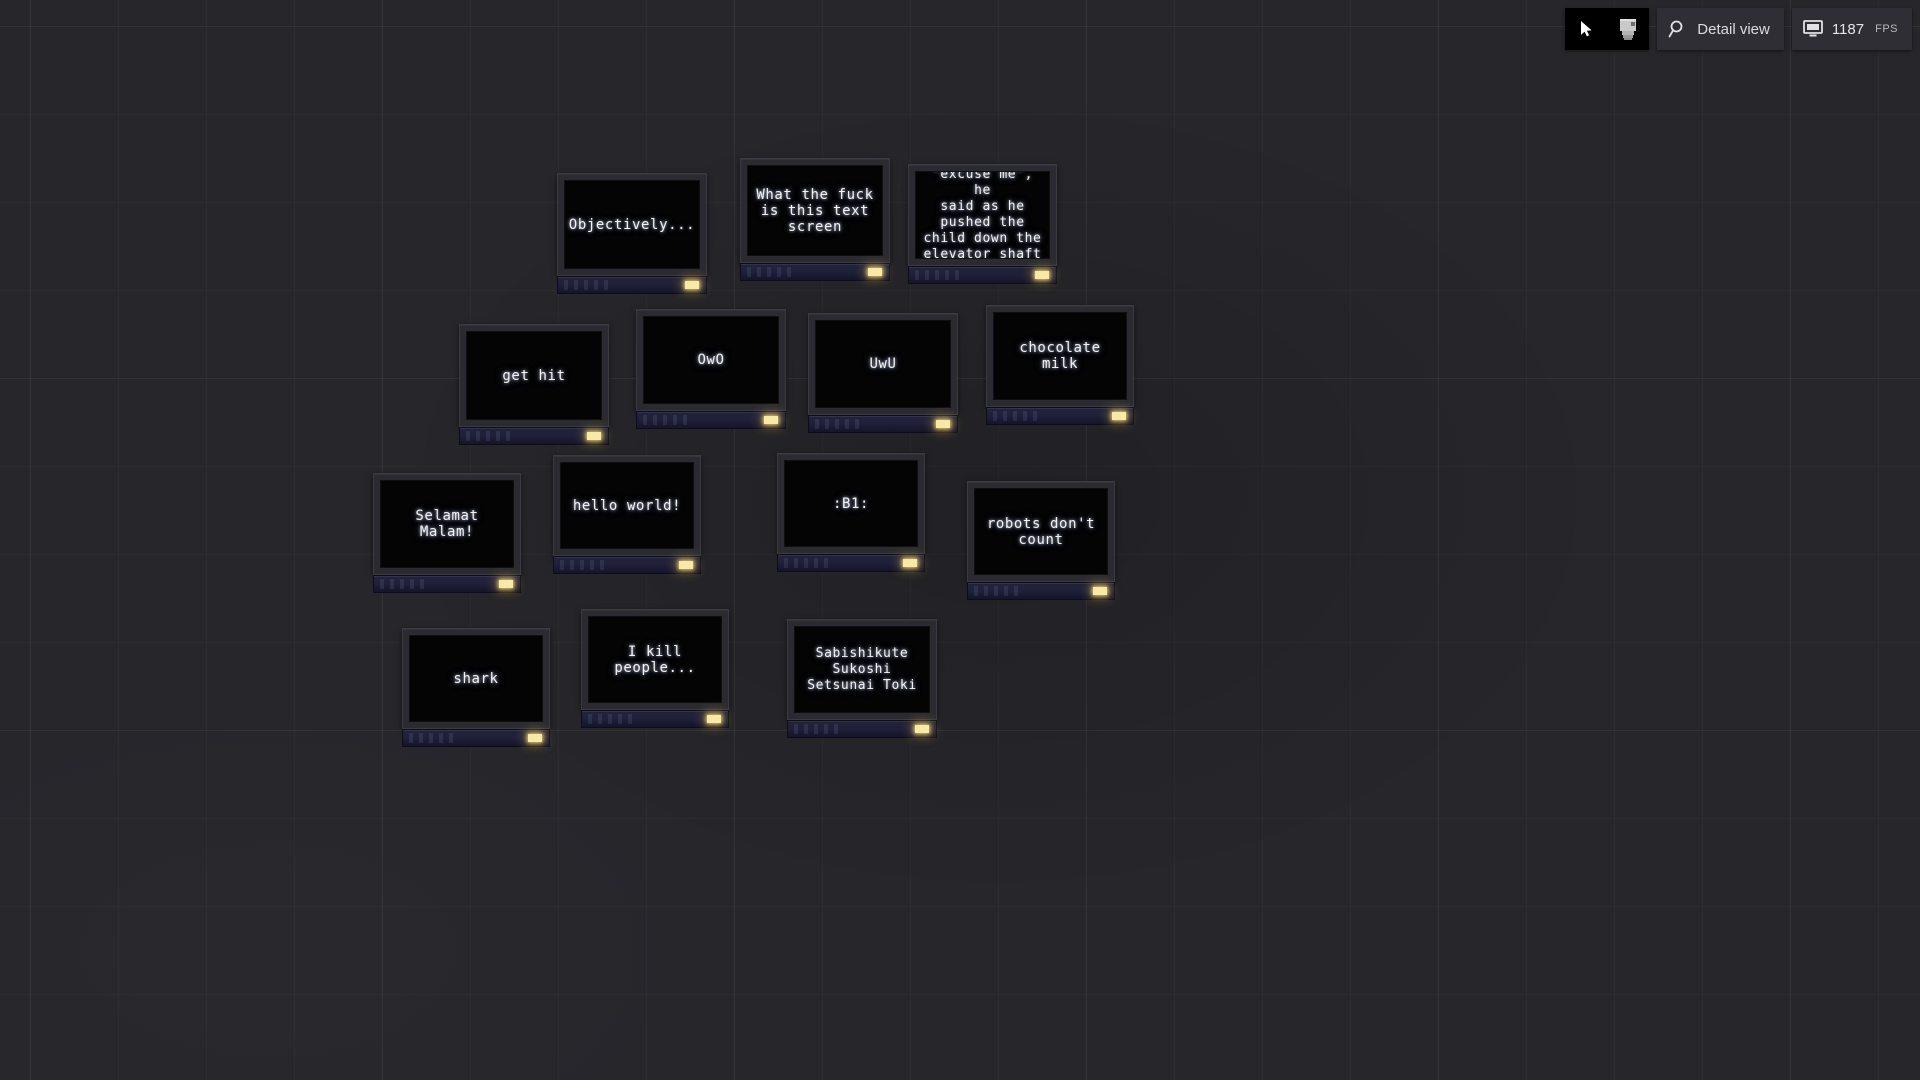 The width and height of the screenshot is (1920, 1080). I want to click on message-screen-frame: :B1:, so click(851, 503).